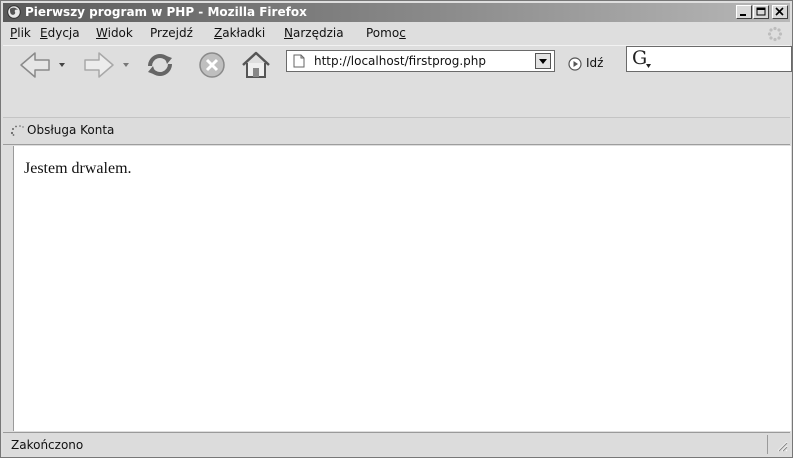  What do you see at coordinates (171, 33) in the screenshot?
I see `menu-przejdz: Przejdź` at bounding box center [171, 33].